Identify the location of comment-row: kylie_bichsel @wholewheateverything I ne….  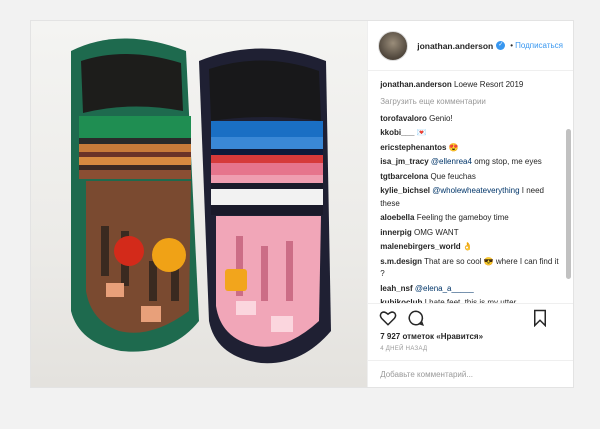
(470, 197).